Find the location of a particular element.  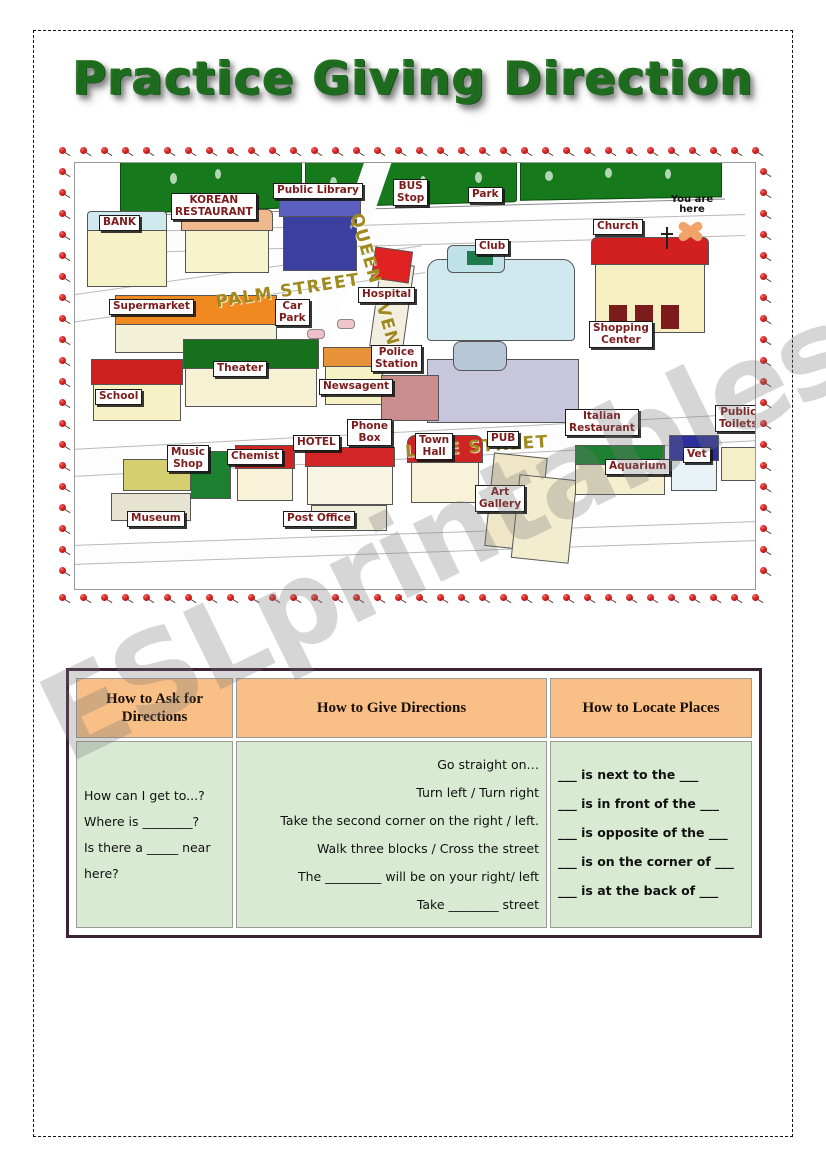

give-phrase: Take ________ street is located at coordinates (478, 904).